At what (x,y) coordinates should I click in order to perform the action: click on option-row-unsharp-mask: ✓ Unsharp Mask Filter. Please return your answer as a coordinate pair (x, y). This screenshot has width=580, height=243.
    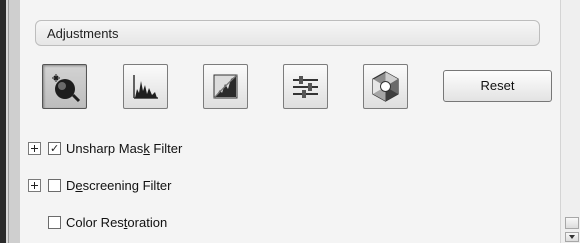
    Looking at the image, I should click on (178, 149).